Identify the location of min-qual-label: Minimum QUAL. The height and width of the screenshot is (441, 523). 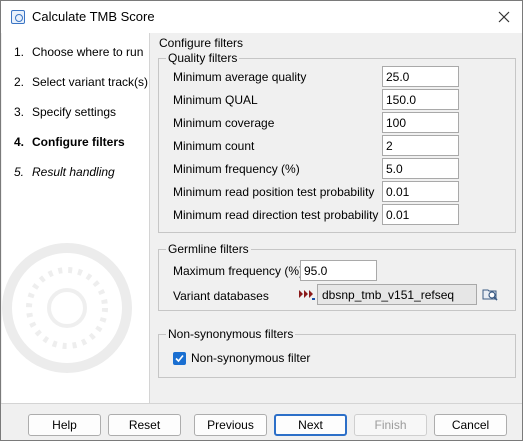
(215, 100).